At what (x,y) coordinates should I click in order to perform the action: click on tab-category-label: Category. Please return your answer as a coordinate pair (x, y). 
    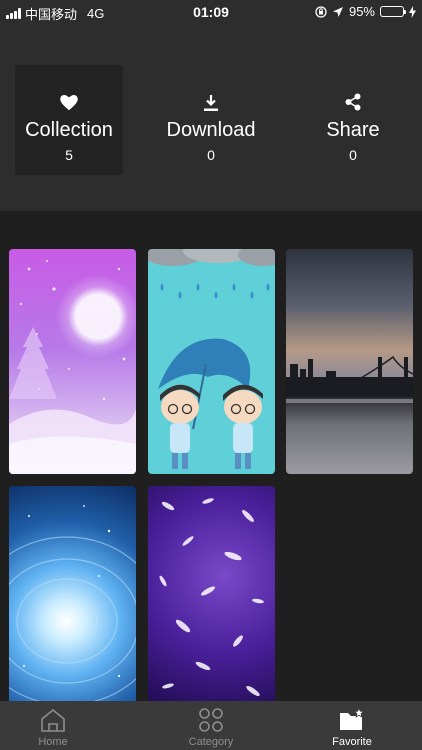
    Looking at the image, I should click on (211, 742).